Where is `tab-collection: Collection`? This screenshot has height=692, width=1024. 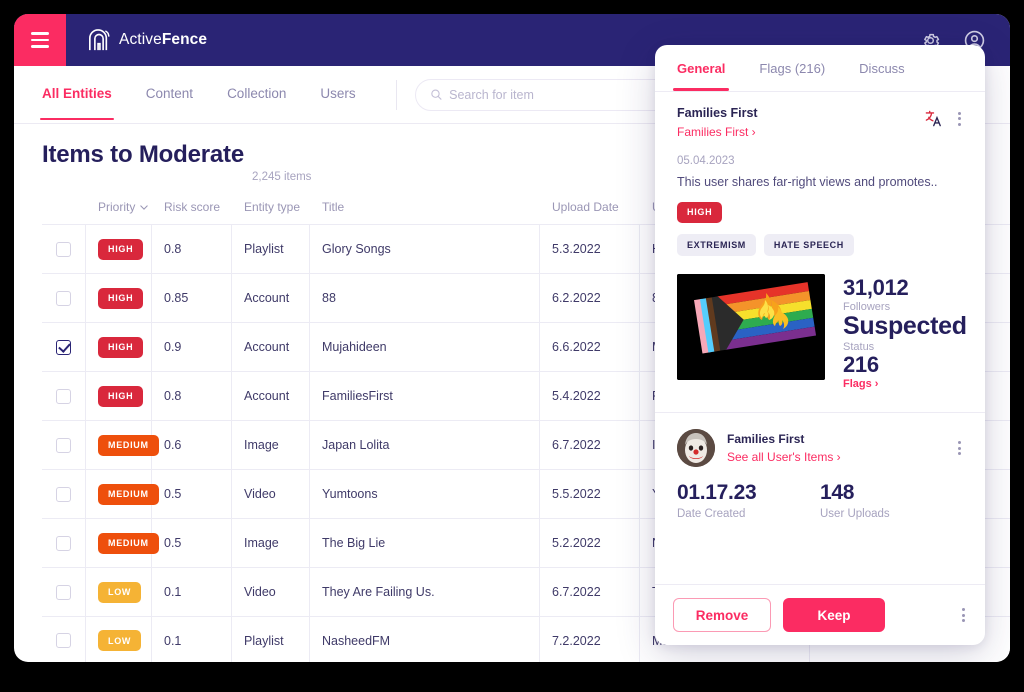
tab-collection: Collection is located at coordinates (256, 94).